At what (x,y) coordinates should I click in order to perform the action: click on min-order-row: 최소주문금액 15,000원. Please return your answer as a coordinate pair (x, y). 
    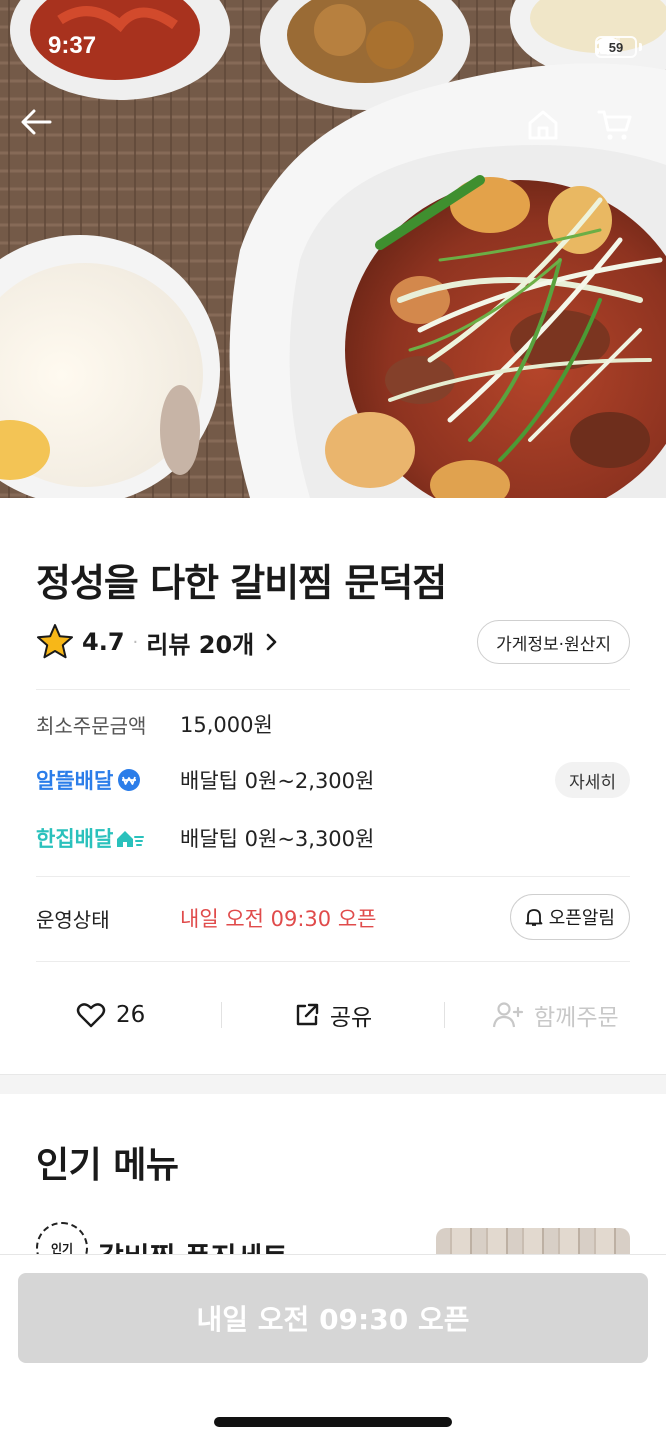
    Looking at the image, I should click on (333, 724).